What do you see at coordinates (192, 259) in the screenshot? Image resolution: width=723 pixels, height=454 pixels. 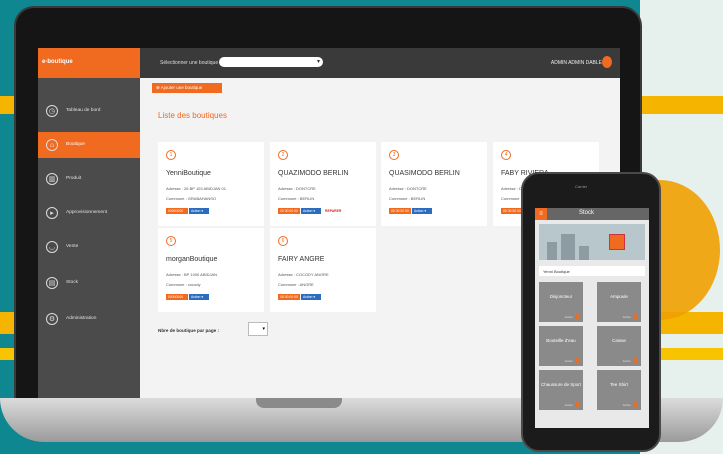 I see `store-name: morganBoutique` at bounding box center [192, 259].